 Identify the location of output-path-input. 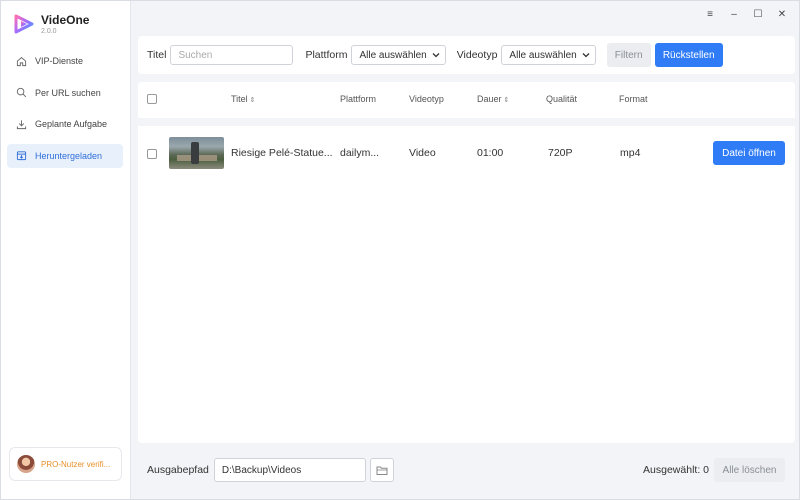
(289, 470).